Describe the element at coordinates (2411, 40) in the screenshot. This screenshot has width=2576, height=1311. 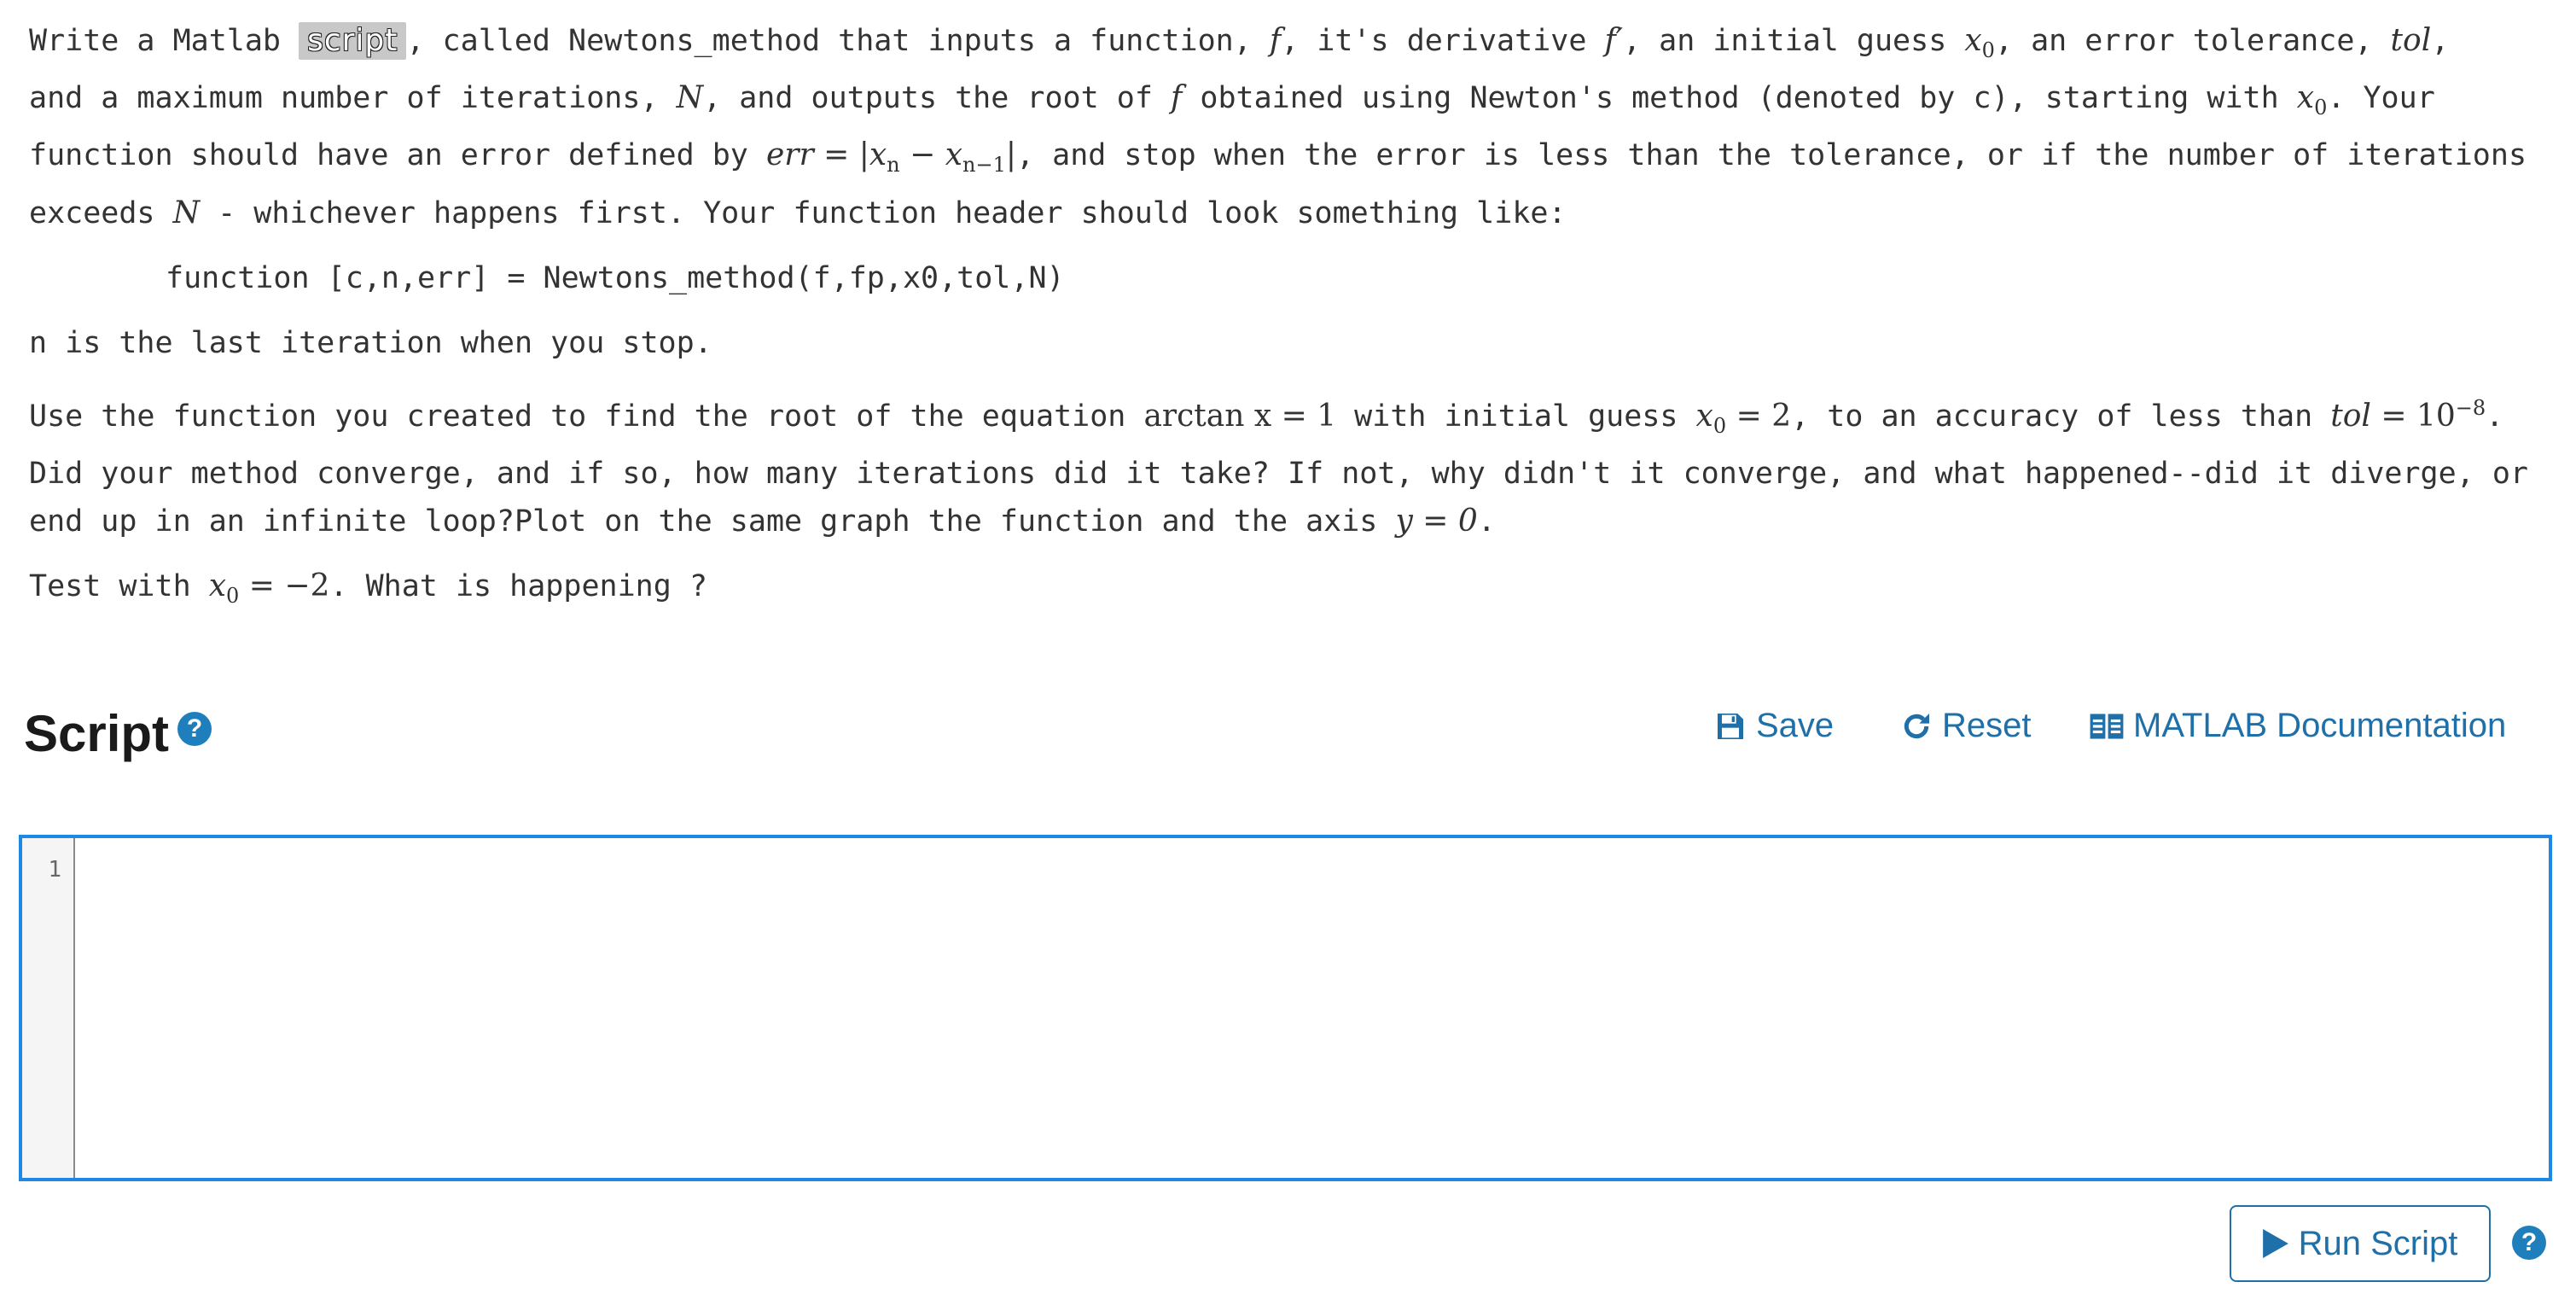
I see `math-tol: tol` at that location.